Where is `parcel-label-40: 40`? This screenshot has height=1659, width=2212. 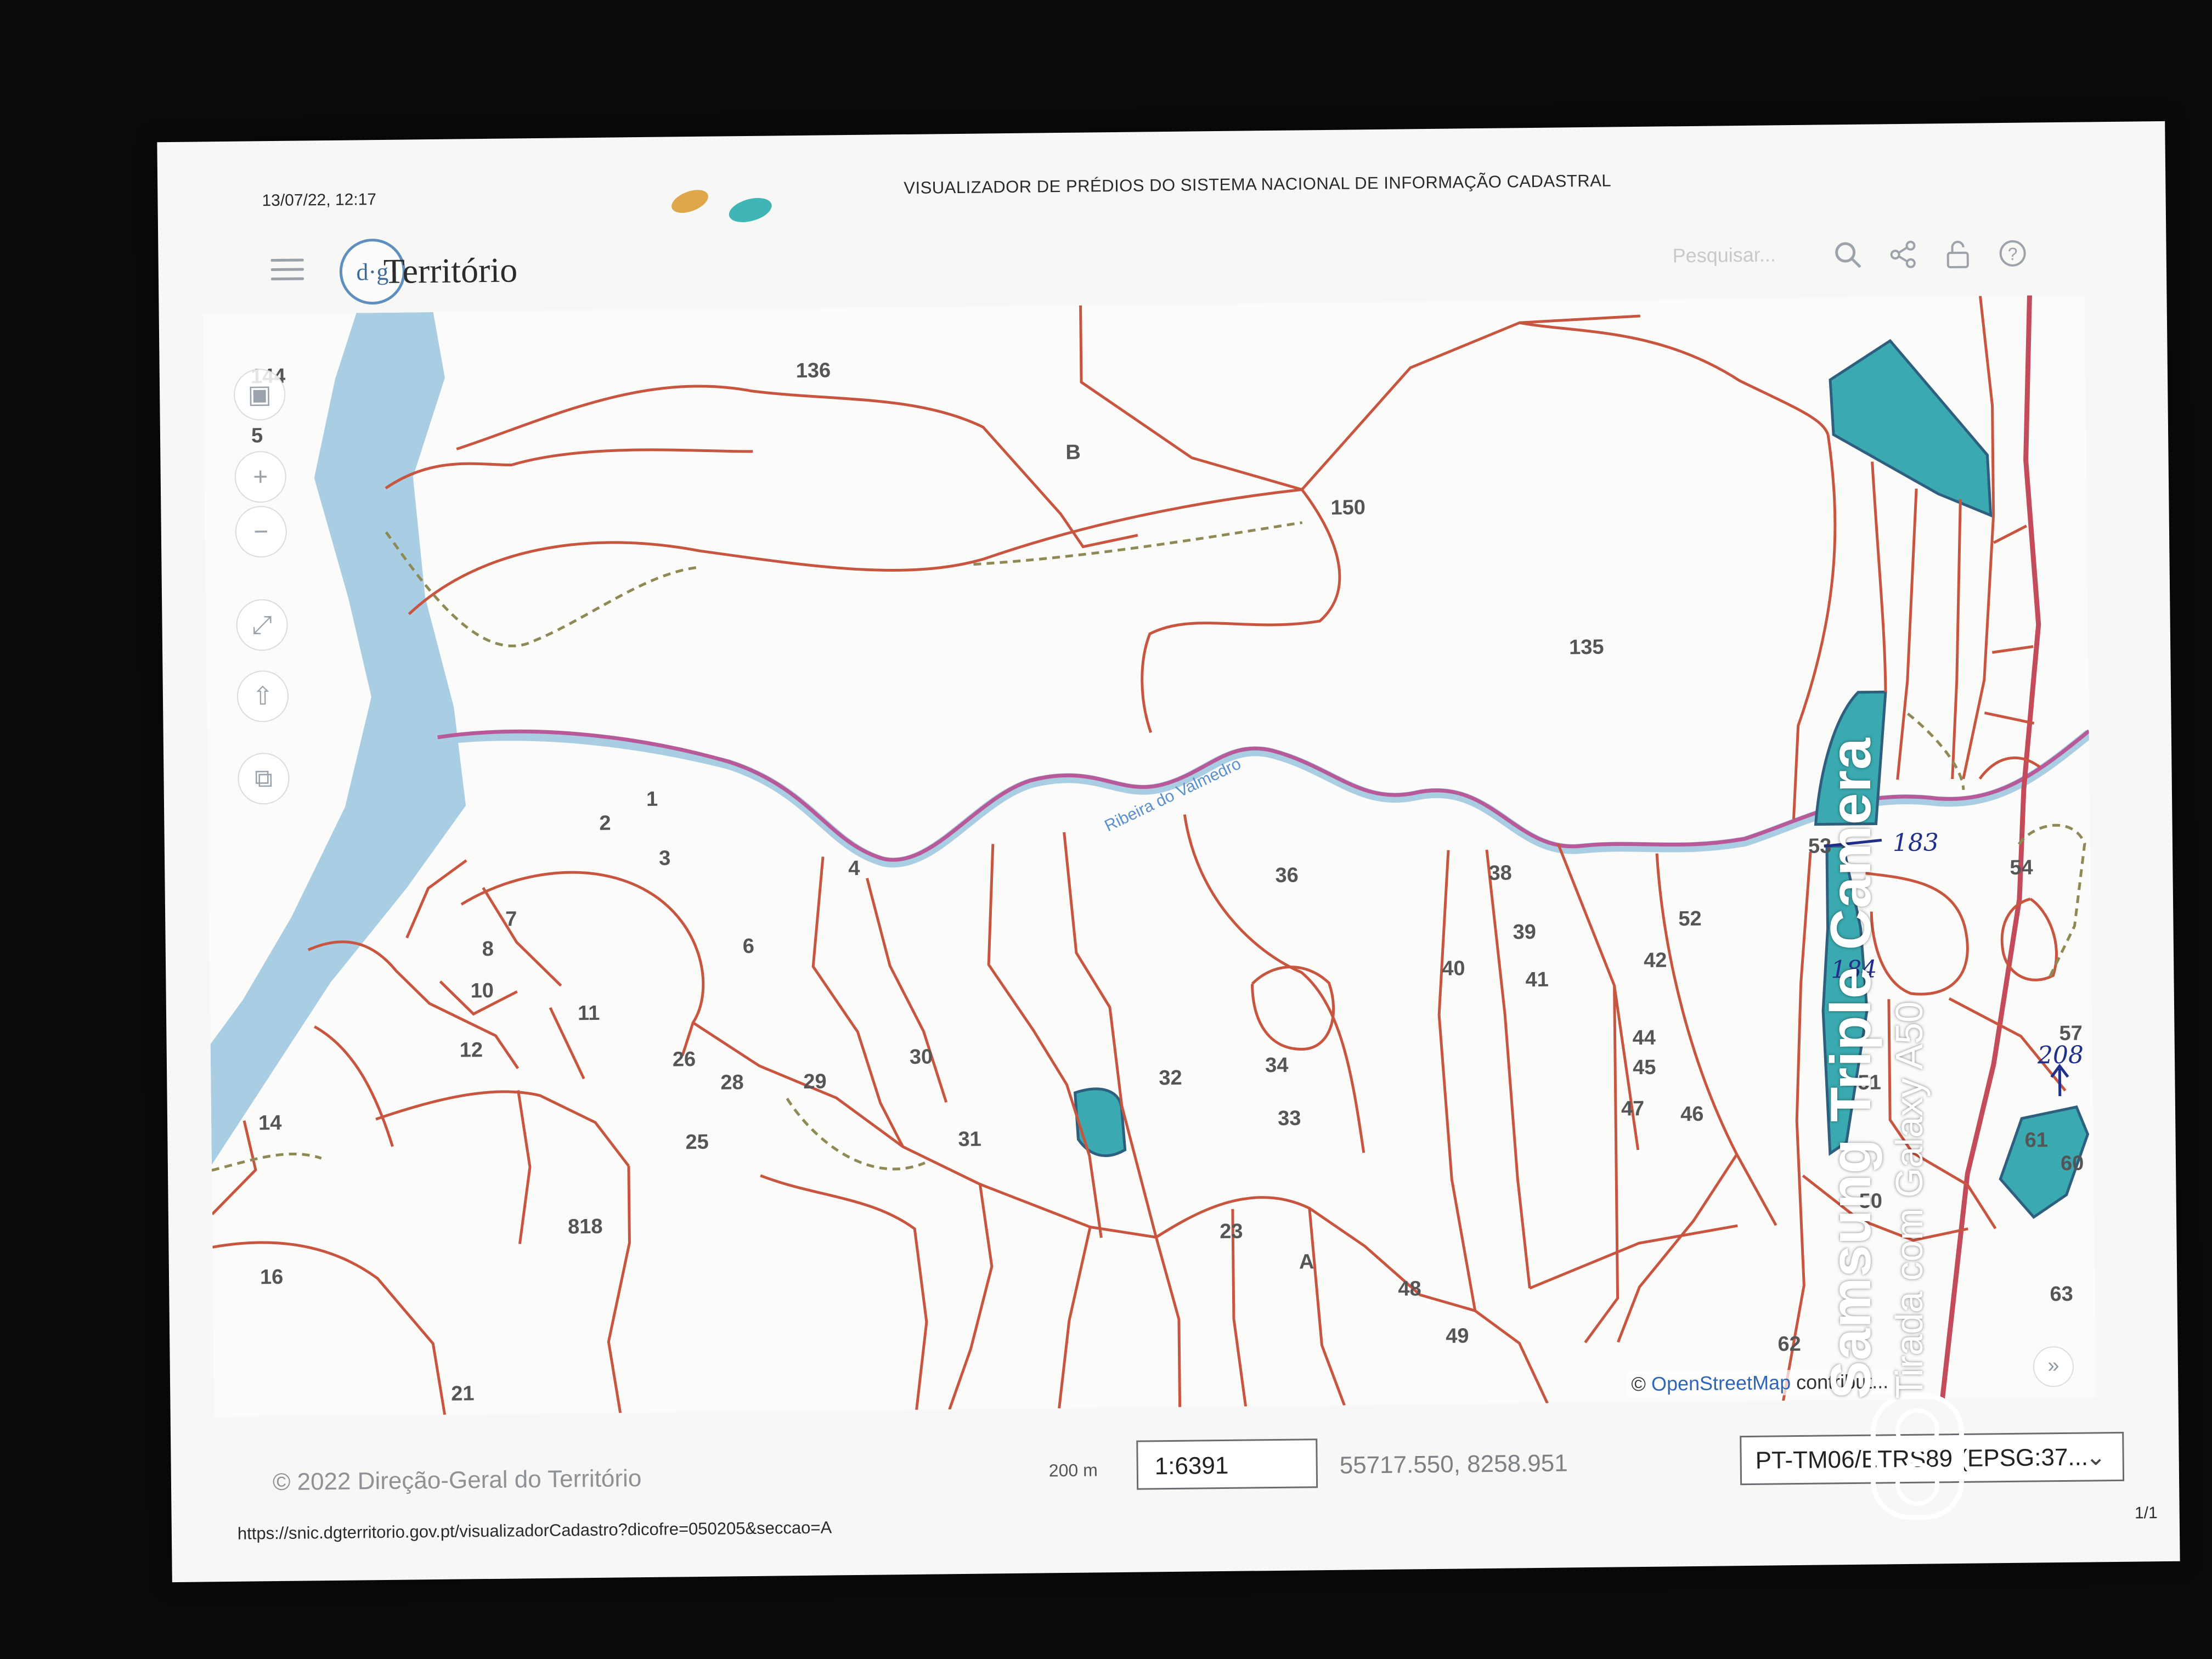 parcel-label-40: 40 is located at coordinates (1453, 969).